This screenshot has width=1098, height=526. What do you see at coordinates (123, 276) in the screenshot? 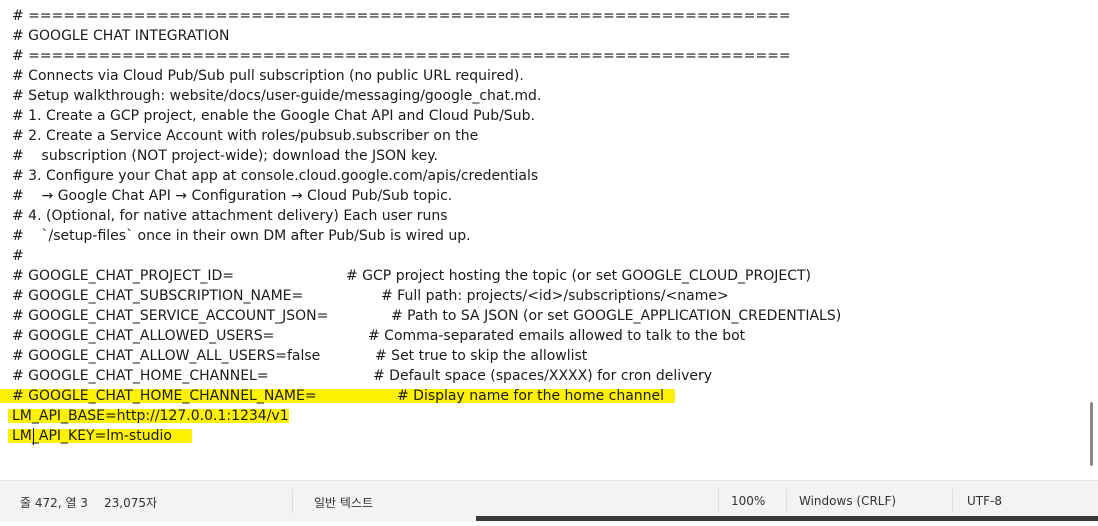
I see `config-key: # GOOGLE_CHAT_PROJECT_ID=` at bounding box center [123, 276].